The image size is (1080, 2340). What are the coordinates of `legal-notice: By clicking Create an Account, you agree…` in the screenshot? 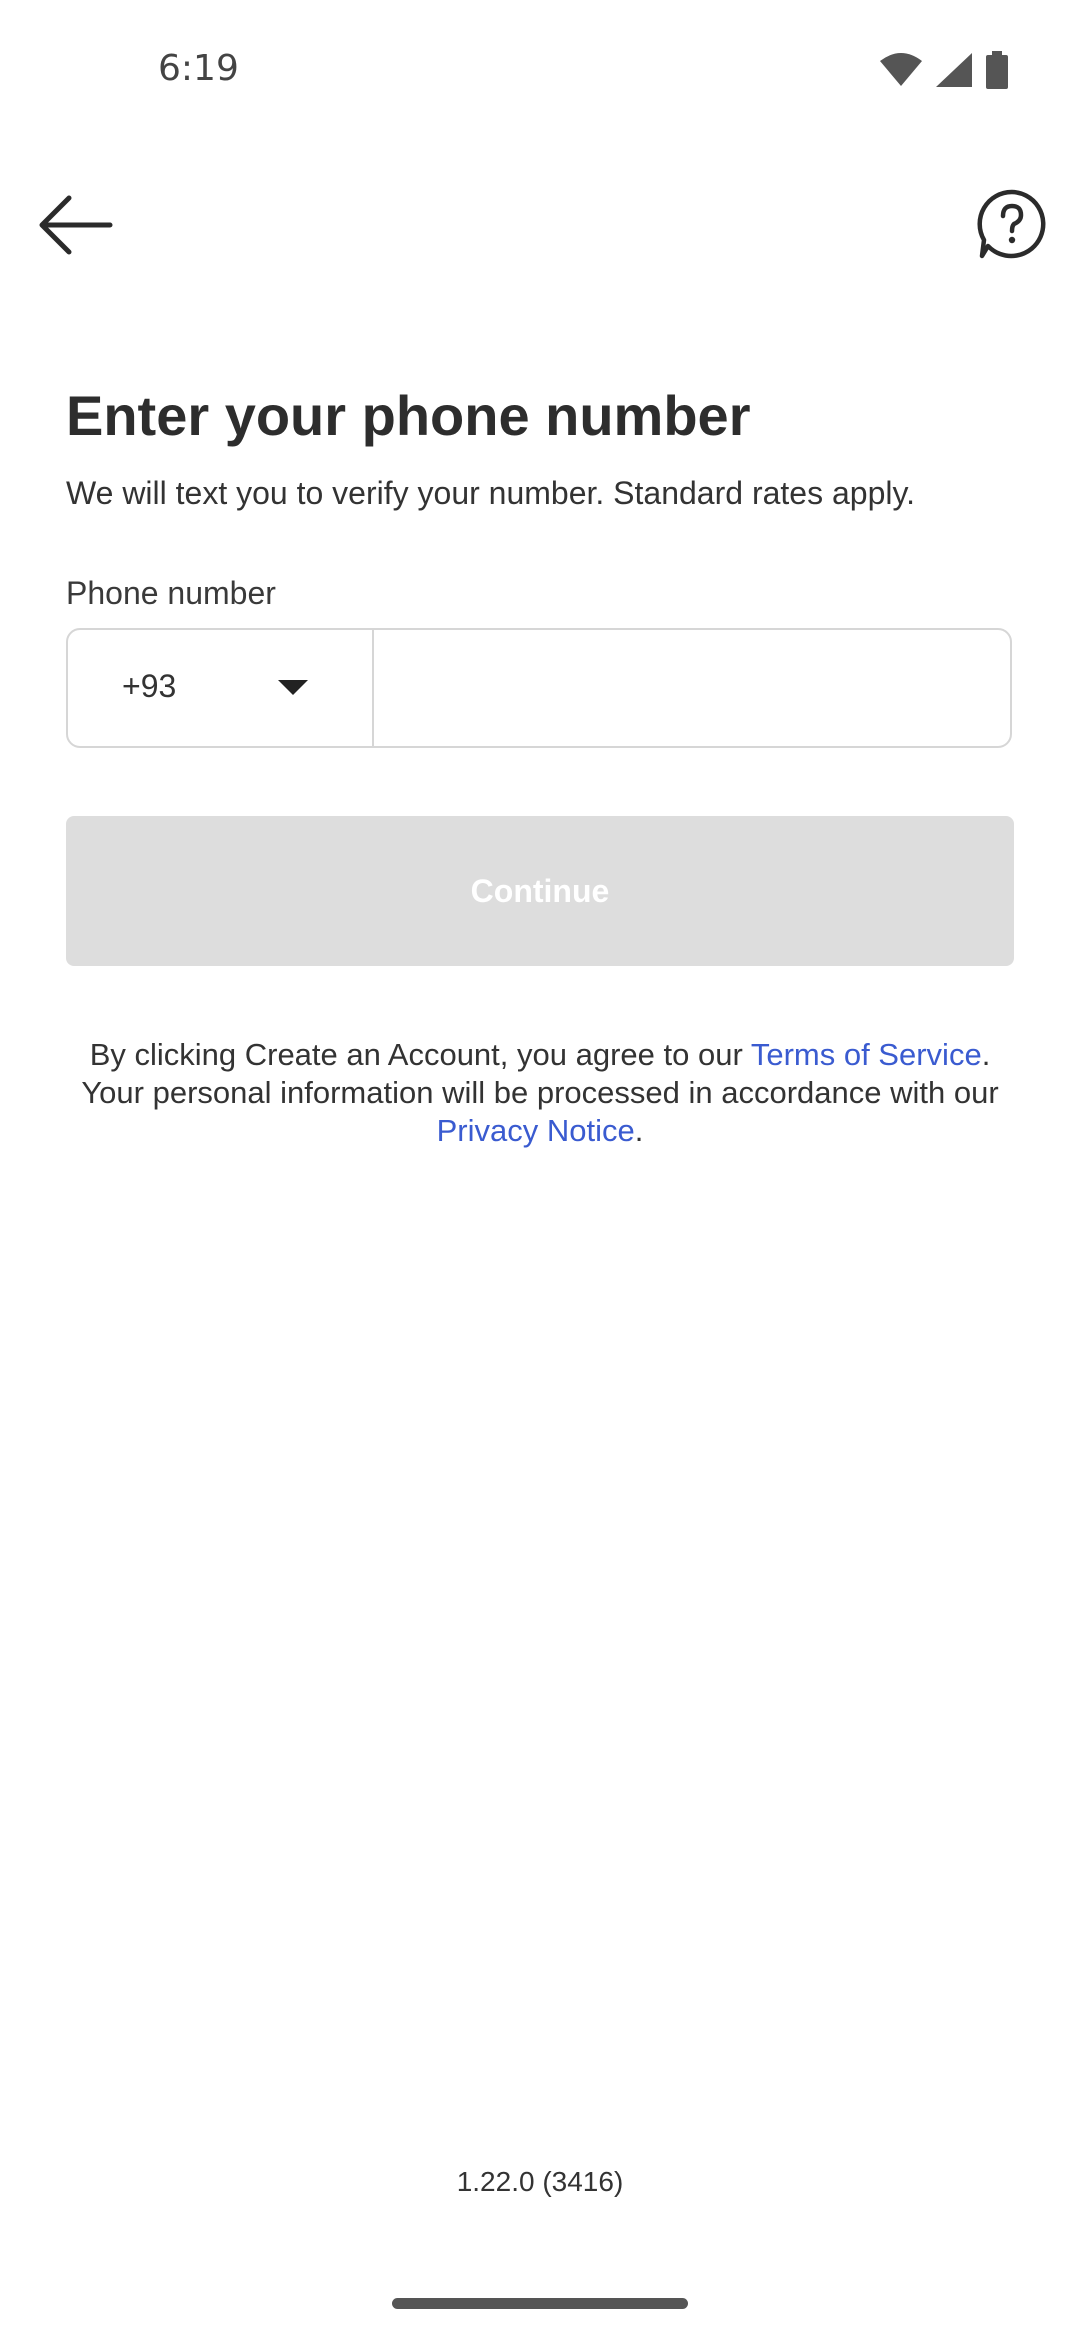 It's located at (540, 1093).